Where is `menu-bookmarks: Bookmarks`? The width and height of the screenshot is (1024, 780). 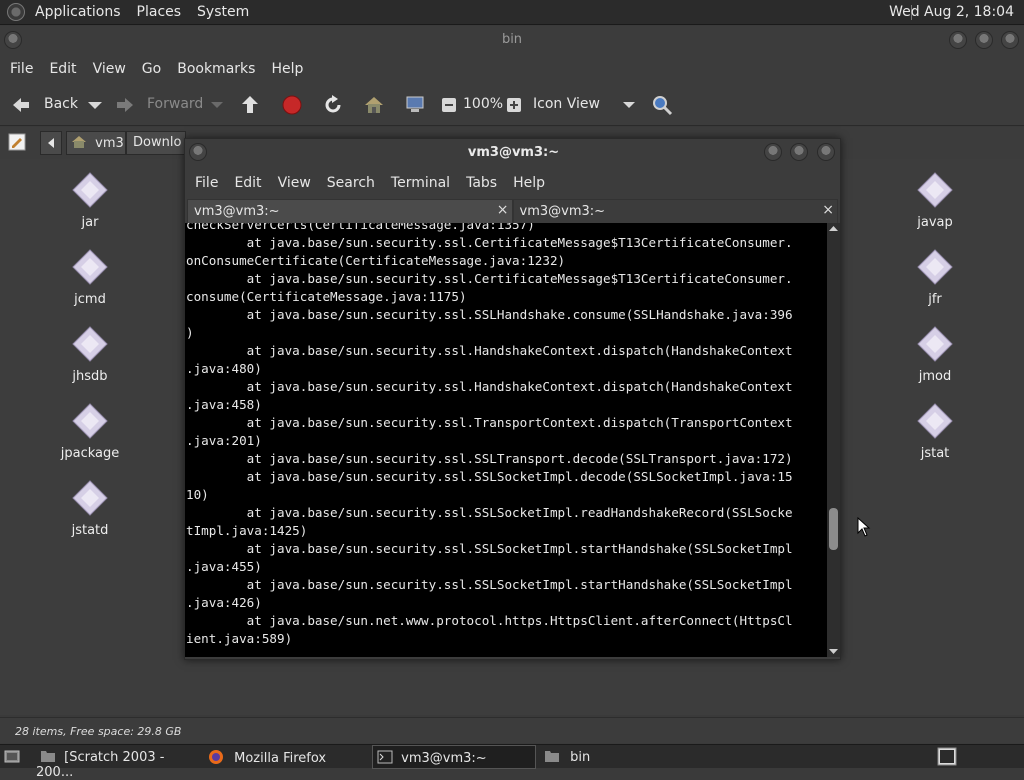 menu-bookmarks: Bookmarks is located at coordinates (216, 69).